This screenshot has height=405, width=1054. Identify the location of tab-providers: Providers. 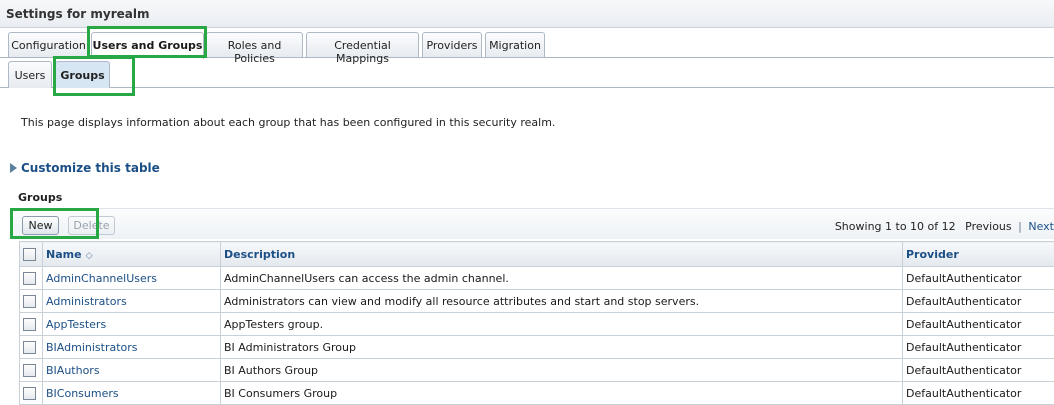
(452, 44).